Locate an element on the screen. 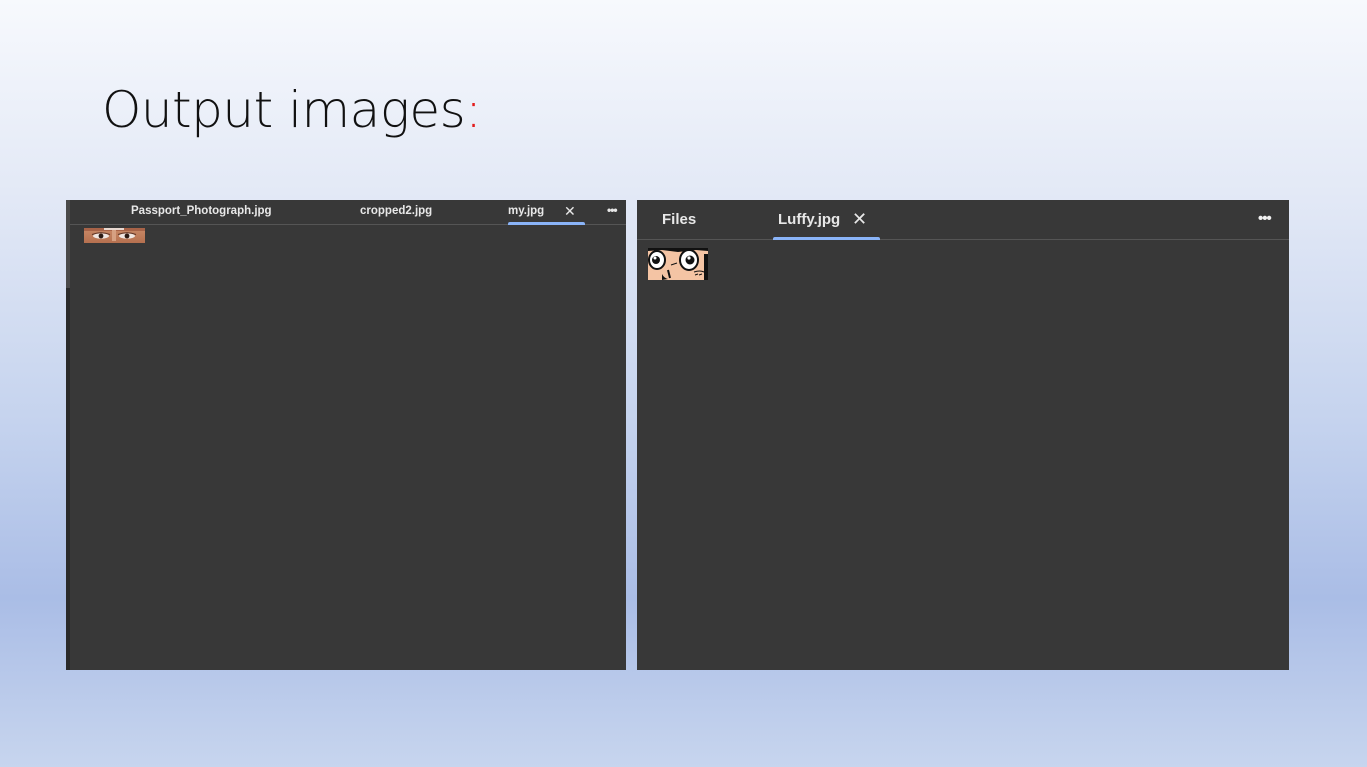  tab-passport-photograph: Passport_Photograph.jpg is located at coordinates (201, 212).